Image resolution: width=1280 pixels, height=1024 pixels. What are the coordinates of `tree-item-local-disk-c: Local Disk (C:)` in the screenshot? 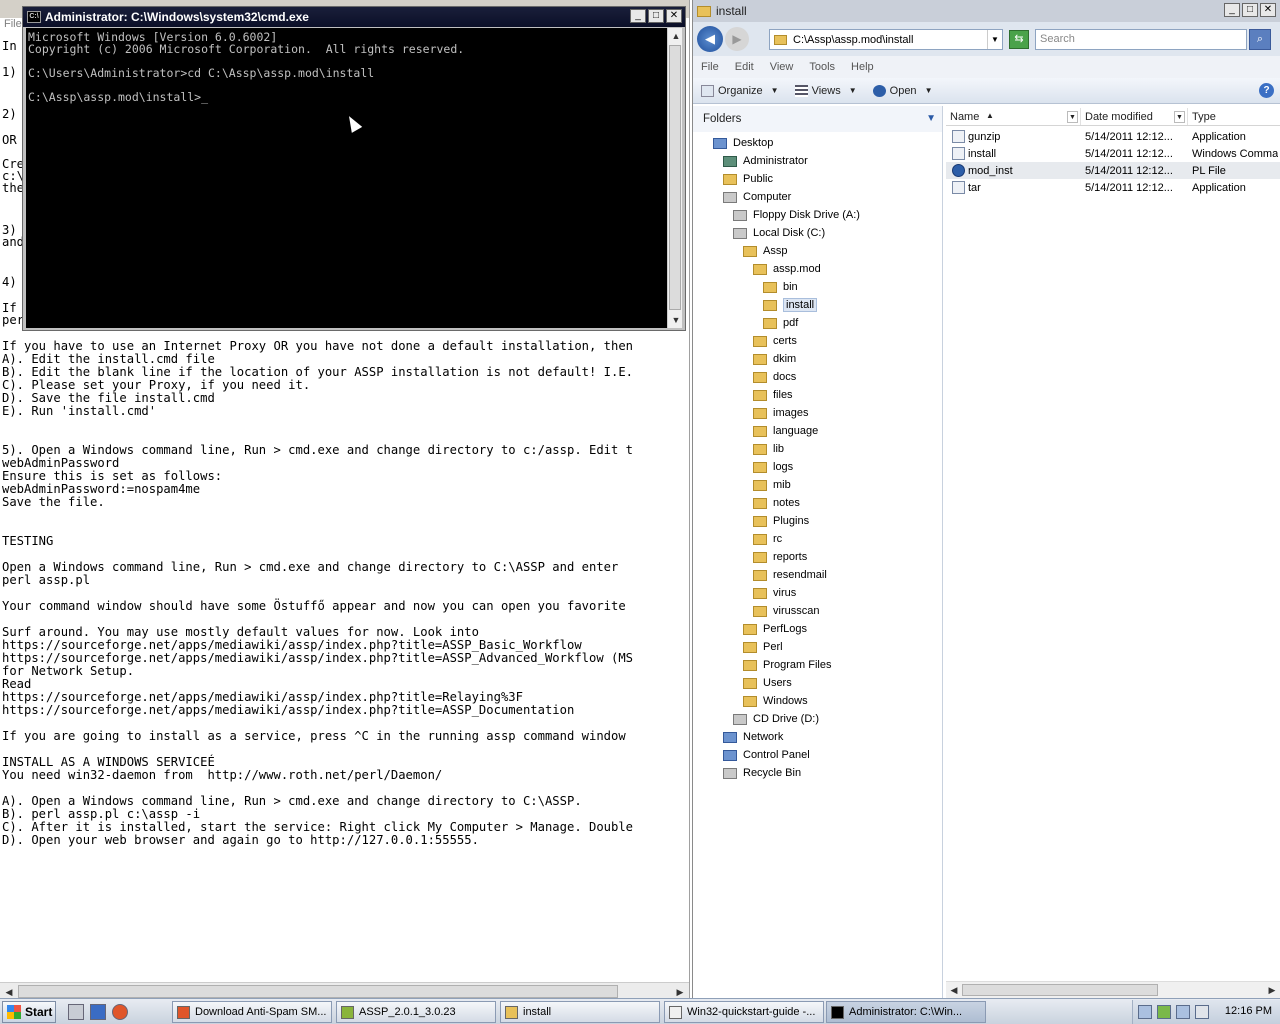 It's located at (779, 233).